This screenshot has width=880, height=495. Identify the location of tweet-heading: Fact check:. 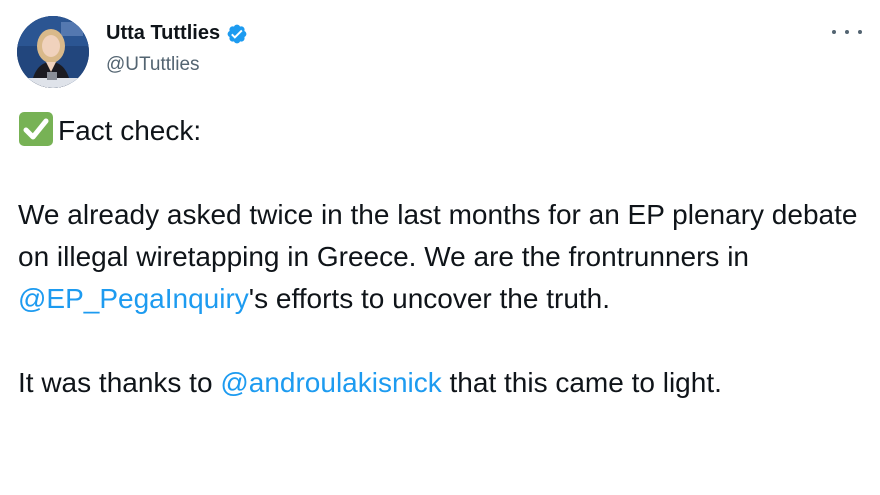
(443, 131).